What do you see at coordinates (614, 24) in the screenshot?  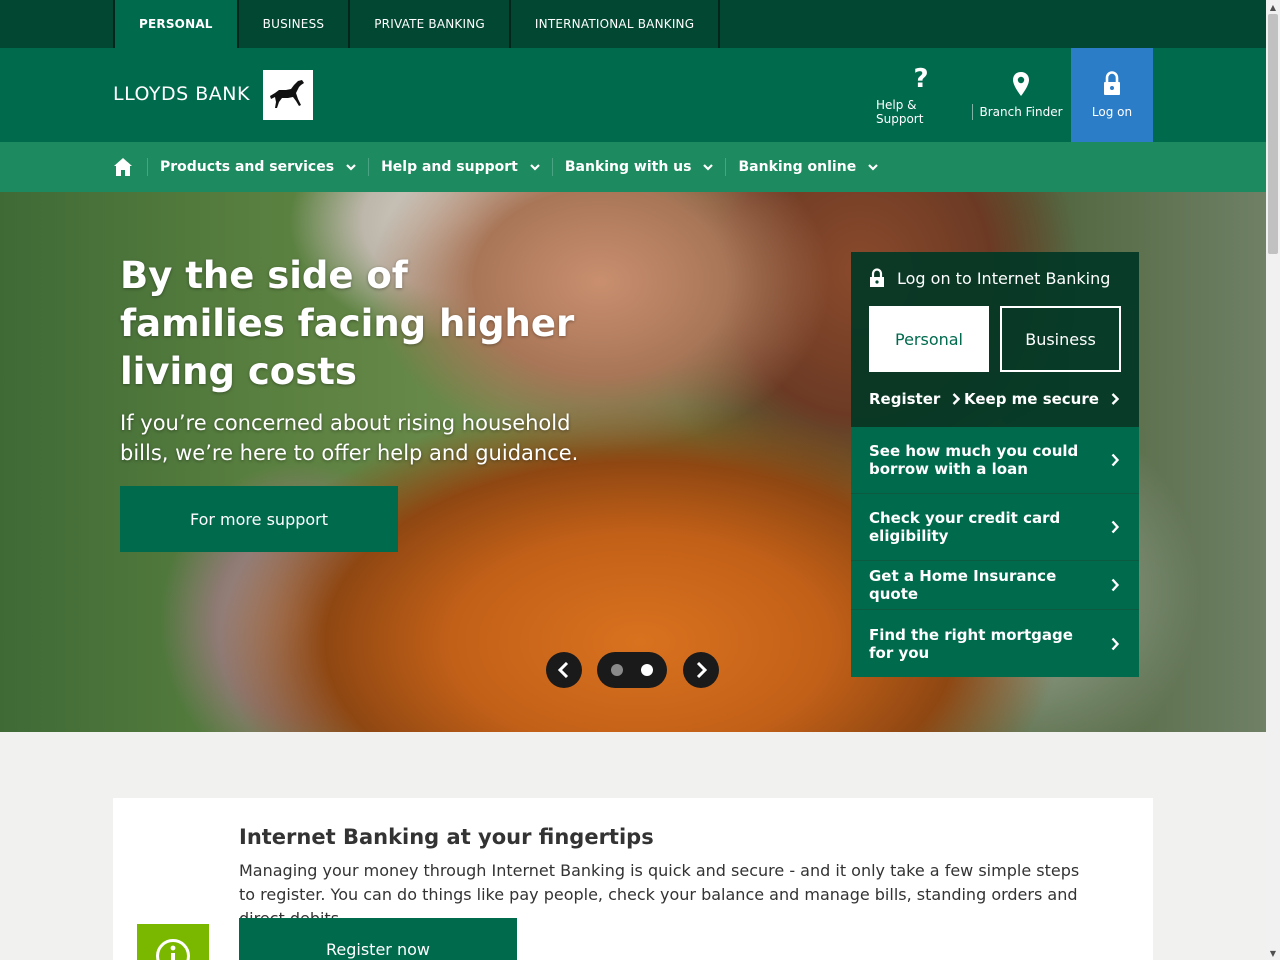 I see `tab-international-banking: INTERNATIONAL BANKING` at bounding box center [614, 24].